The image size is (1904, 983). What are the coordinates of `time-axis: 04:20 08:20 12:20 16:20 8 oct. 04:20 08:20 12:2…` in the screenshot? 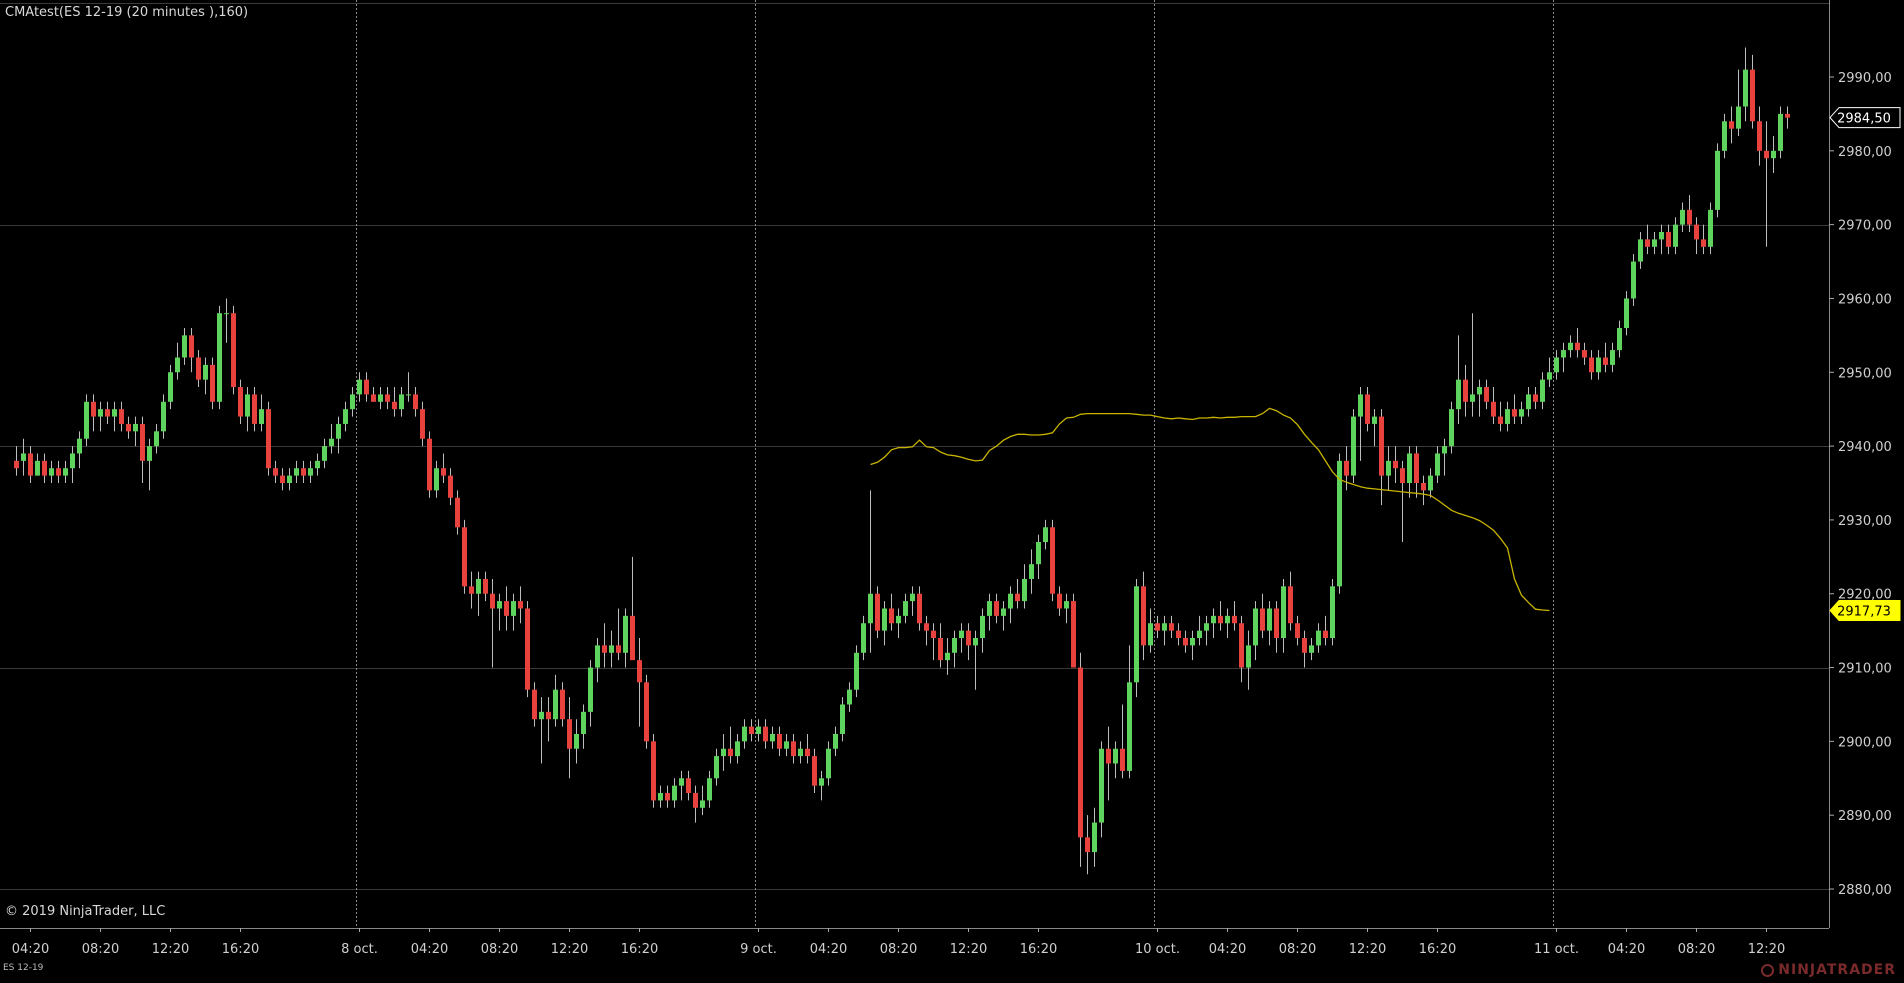 It's located at (914, 942).